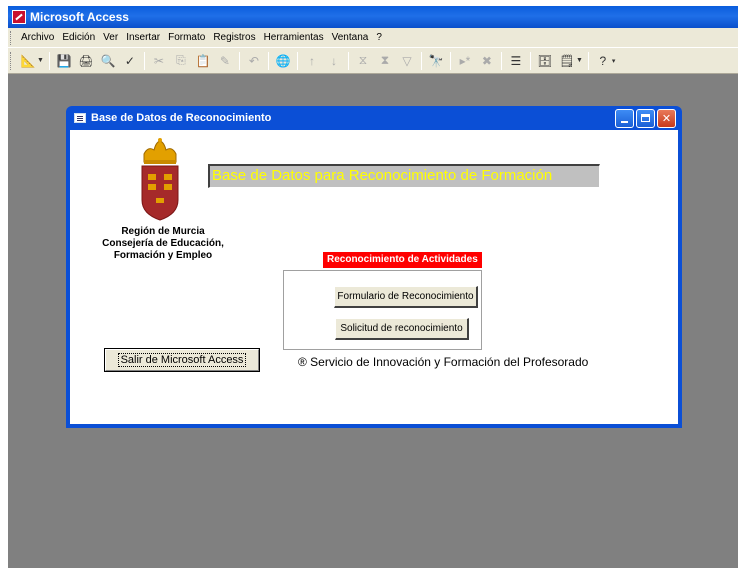 This screenshot has height=568, width=745. I want to click on menu-archivo: Archivo, so click(37, 37).